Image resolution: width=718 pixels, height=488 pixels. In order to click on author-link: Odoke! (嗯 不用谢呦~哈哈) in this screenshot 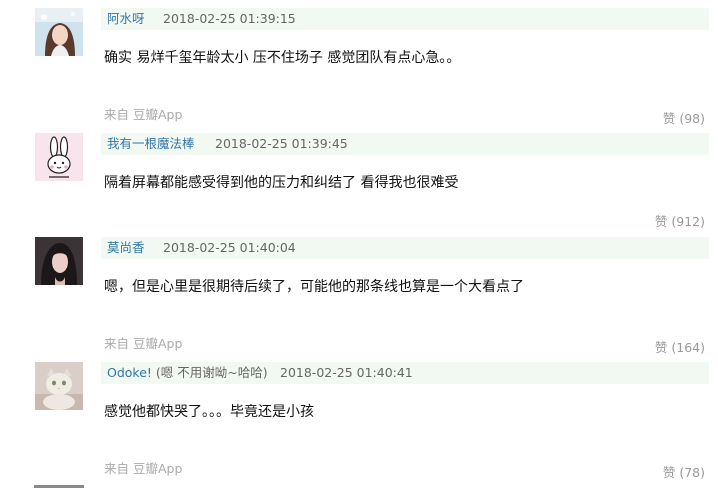, I will do `click(187, 373)`.